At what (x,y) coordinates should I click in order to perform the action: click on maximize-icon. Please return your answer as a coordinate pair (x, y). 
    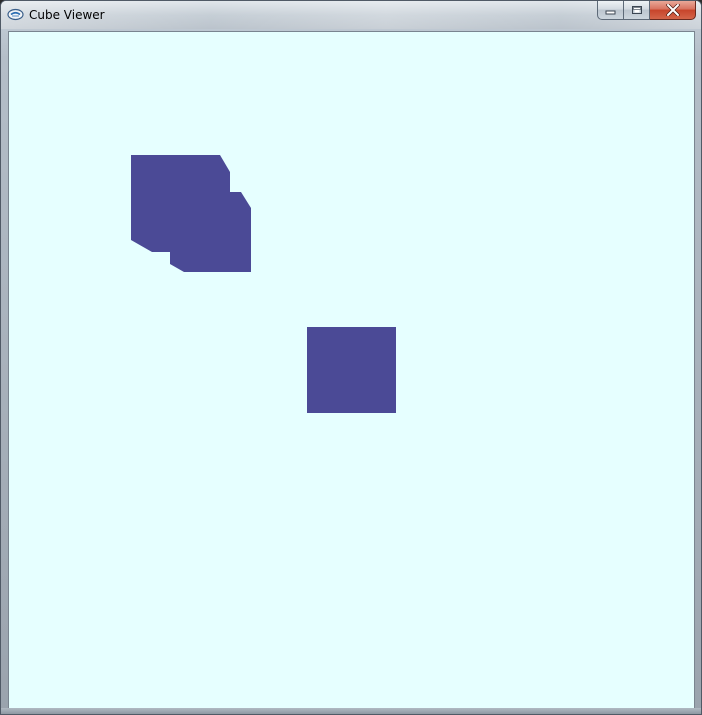
    Looking at the image, I should click on (636, 10).